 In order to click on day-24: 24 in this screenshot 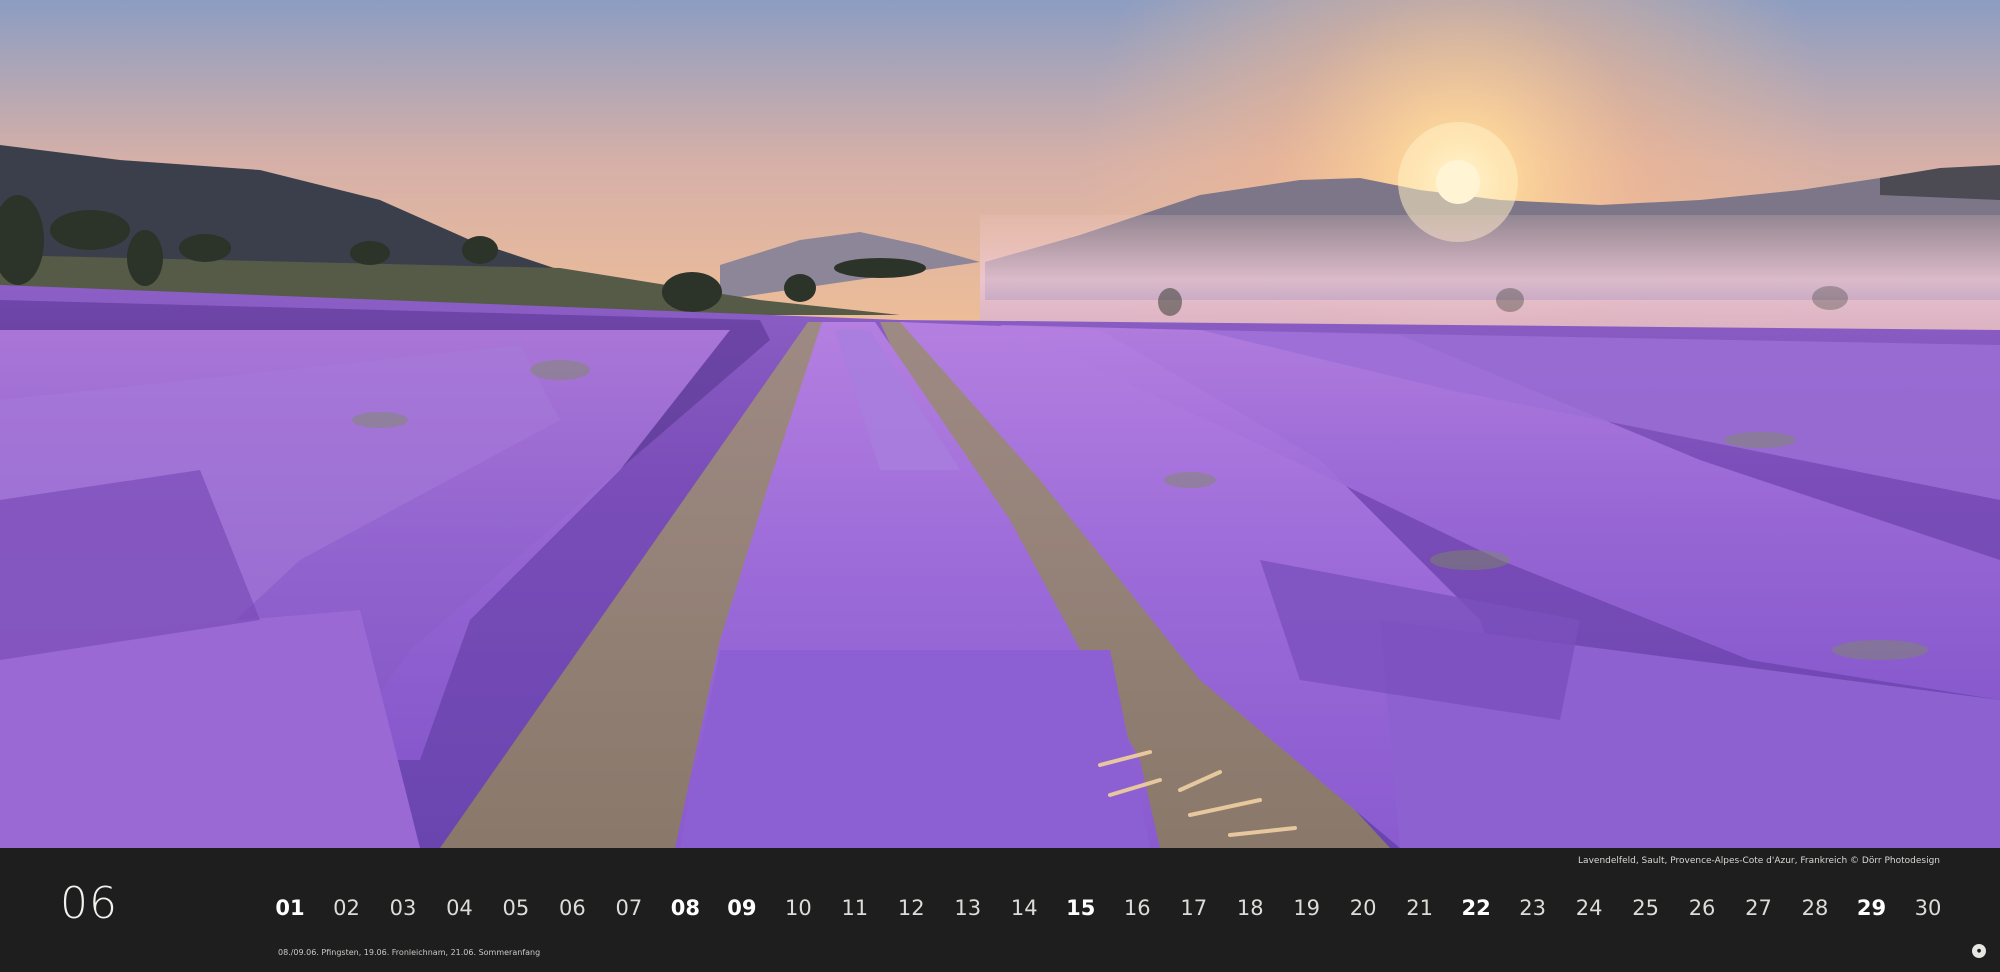, I will do `click(1589, 908)`.